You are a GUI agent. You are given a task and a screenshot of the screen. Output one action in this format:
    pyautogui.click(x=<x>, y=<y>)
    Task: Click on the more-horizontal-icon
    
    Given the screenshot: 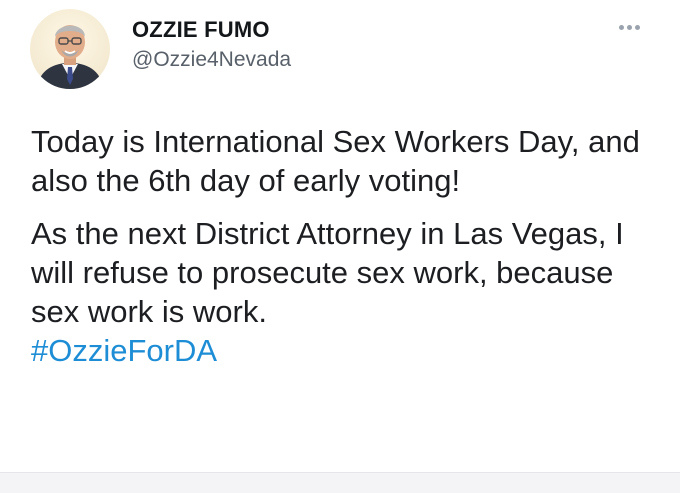 What is the action you would take?
    pyautogui.click(x=629, y=27)
    